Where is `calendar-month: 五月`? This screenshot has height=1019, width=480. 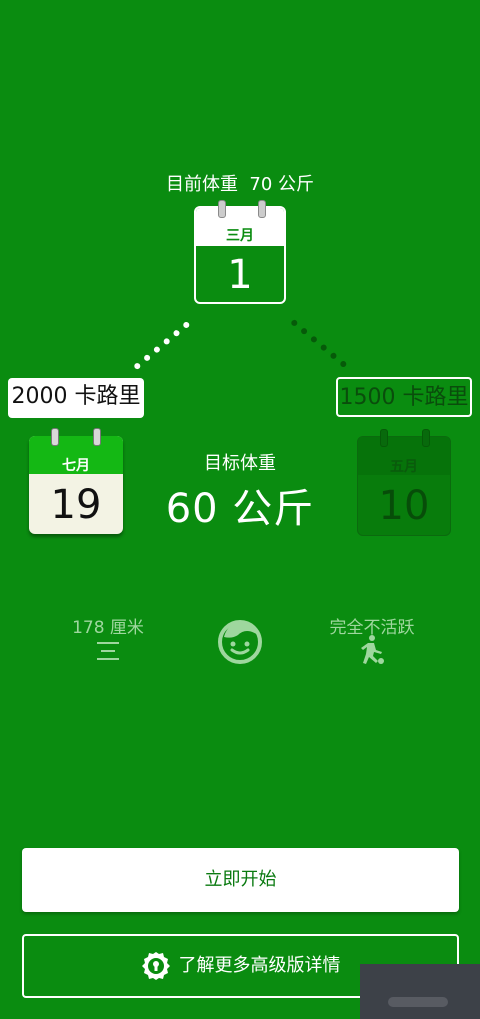 calendar-month: 五月 is located at coordinates (404, 467).